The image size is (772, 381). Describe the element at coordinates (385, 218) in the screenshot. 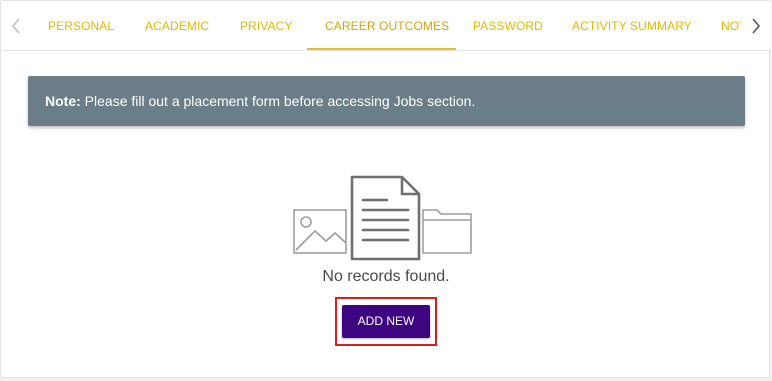

I see `document-icon` at that location.